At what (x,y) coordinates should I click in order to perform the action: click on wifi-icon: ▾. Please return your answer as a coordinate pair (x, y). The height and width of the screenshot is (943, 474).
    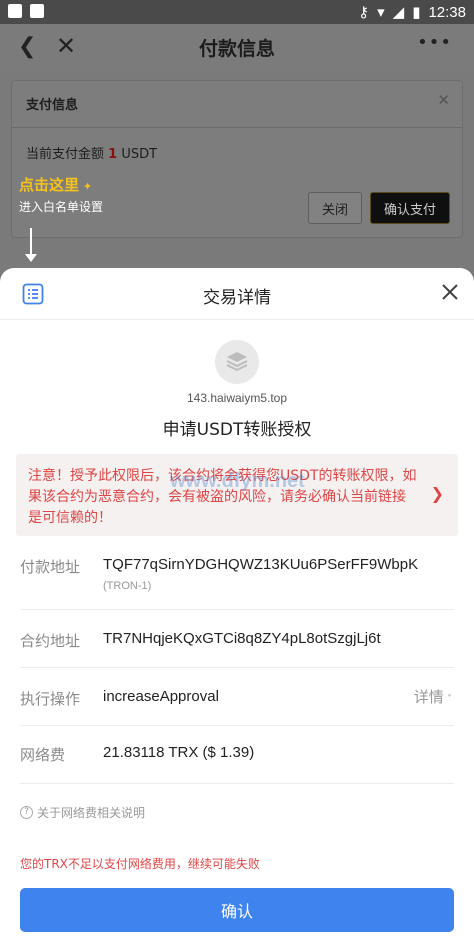
    Looking at the image, I should click on (381, 12).